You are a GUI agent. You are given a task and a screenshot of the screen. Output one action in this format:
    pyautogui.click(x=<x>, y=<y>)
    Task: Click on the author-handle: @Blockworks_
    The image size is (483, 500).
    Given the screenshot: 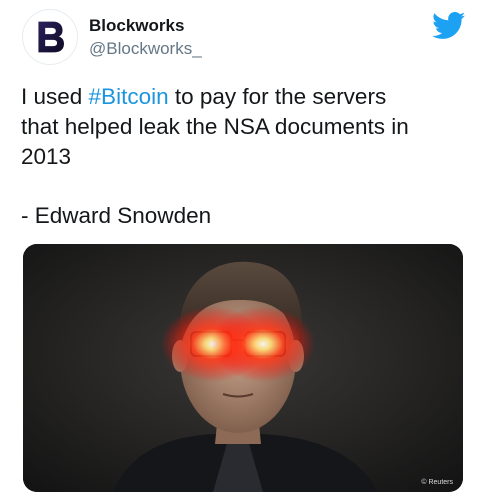 What is the action you would take?
    pyautogui.click(x=145, y=49)
    